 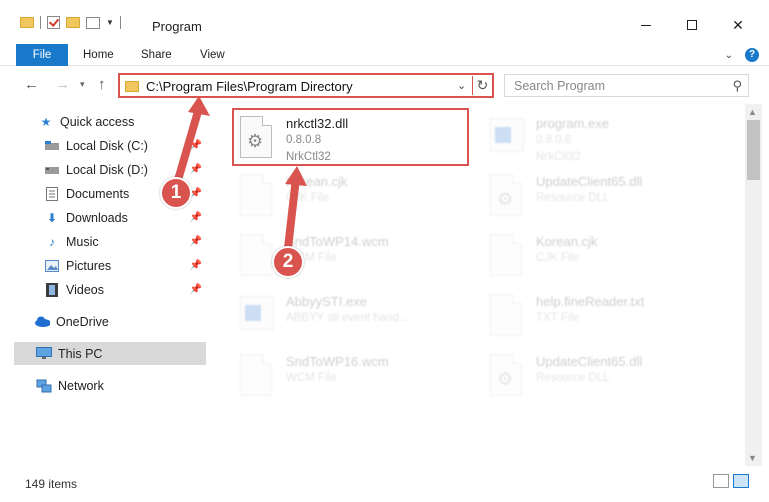 I want to click on file-tile-program-exe: program.exe 0.8.0.8 NrkCtl32, so click(x=598, y=138).